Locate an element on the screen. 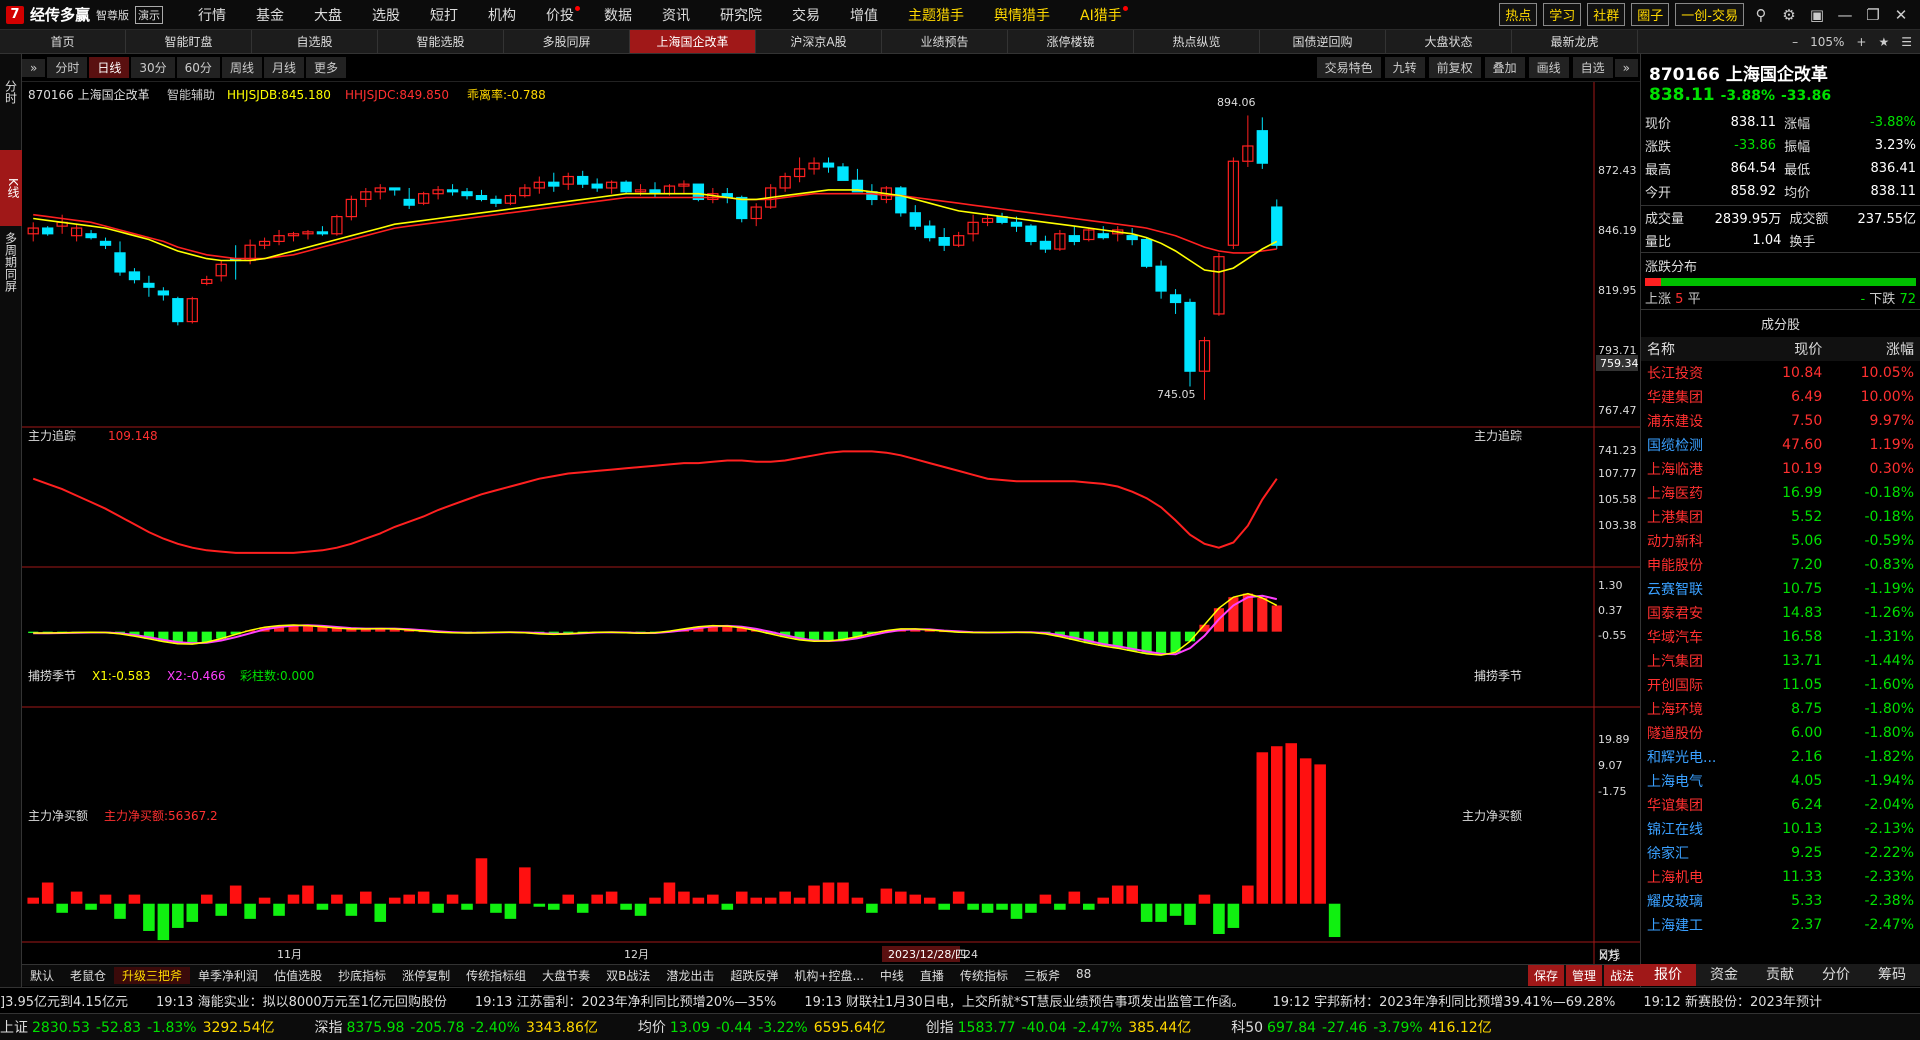  indicator-tab: 大盘节奏 is located at coordinates (566, 975).